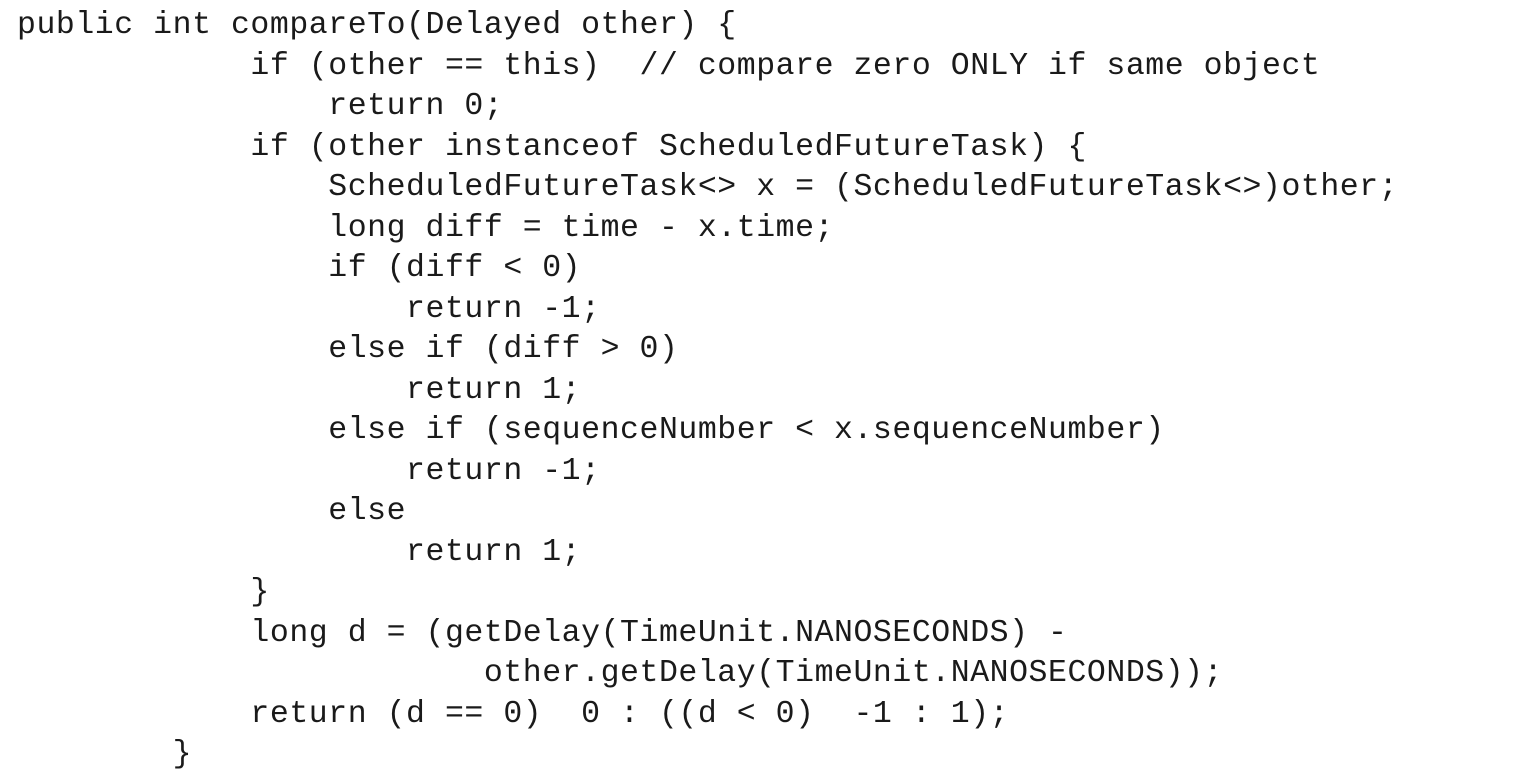  I want to click on code-line: long diff = time - x.time;, so click(426, 228).